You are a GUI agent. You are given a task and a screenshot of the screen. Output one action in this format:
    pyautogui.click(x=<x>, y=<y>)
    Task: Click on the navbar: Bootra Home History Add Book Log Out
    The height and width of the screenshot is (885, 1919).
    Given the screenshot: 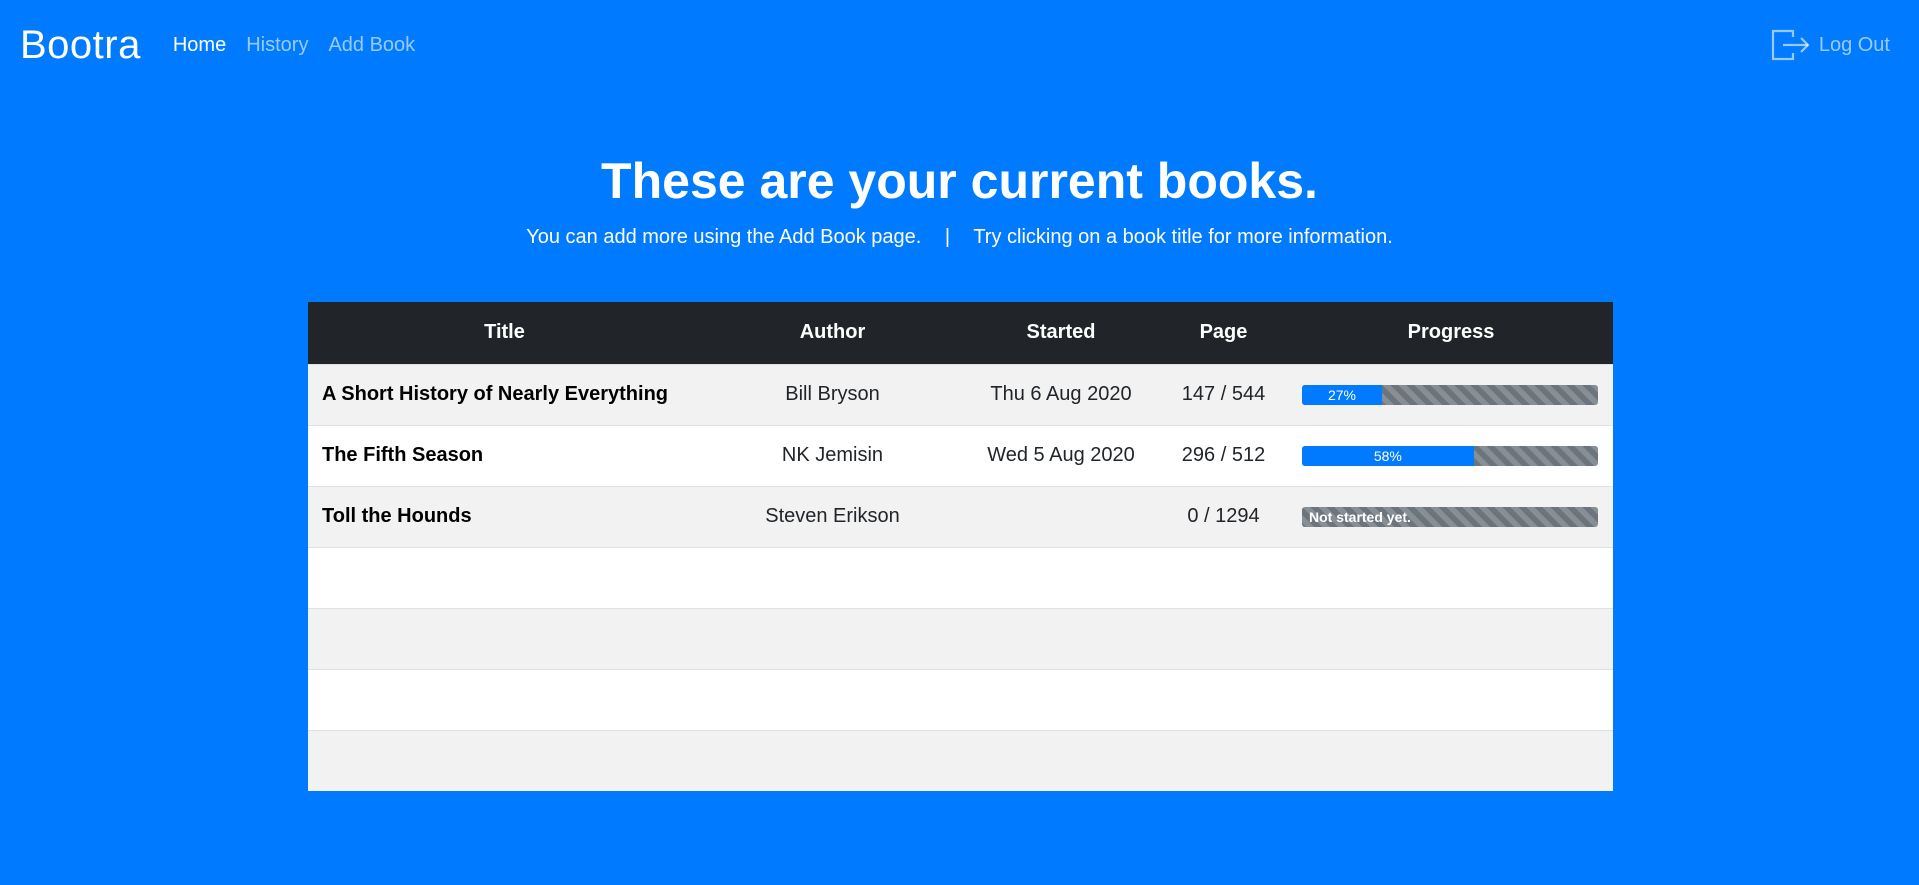 What is the action you would take?
    pyautogui.click(x=959, y=45)
    